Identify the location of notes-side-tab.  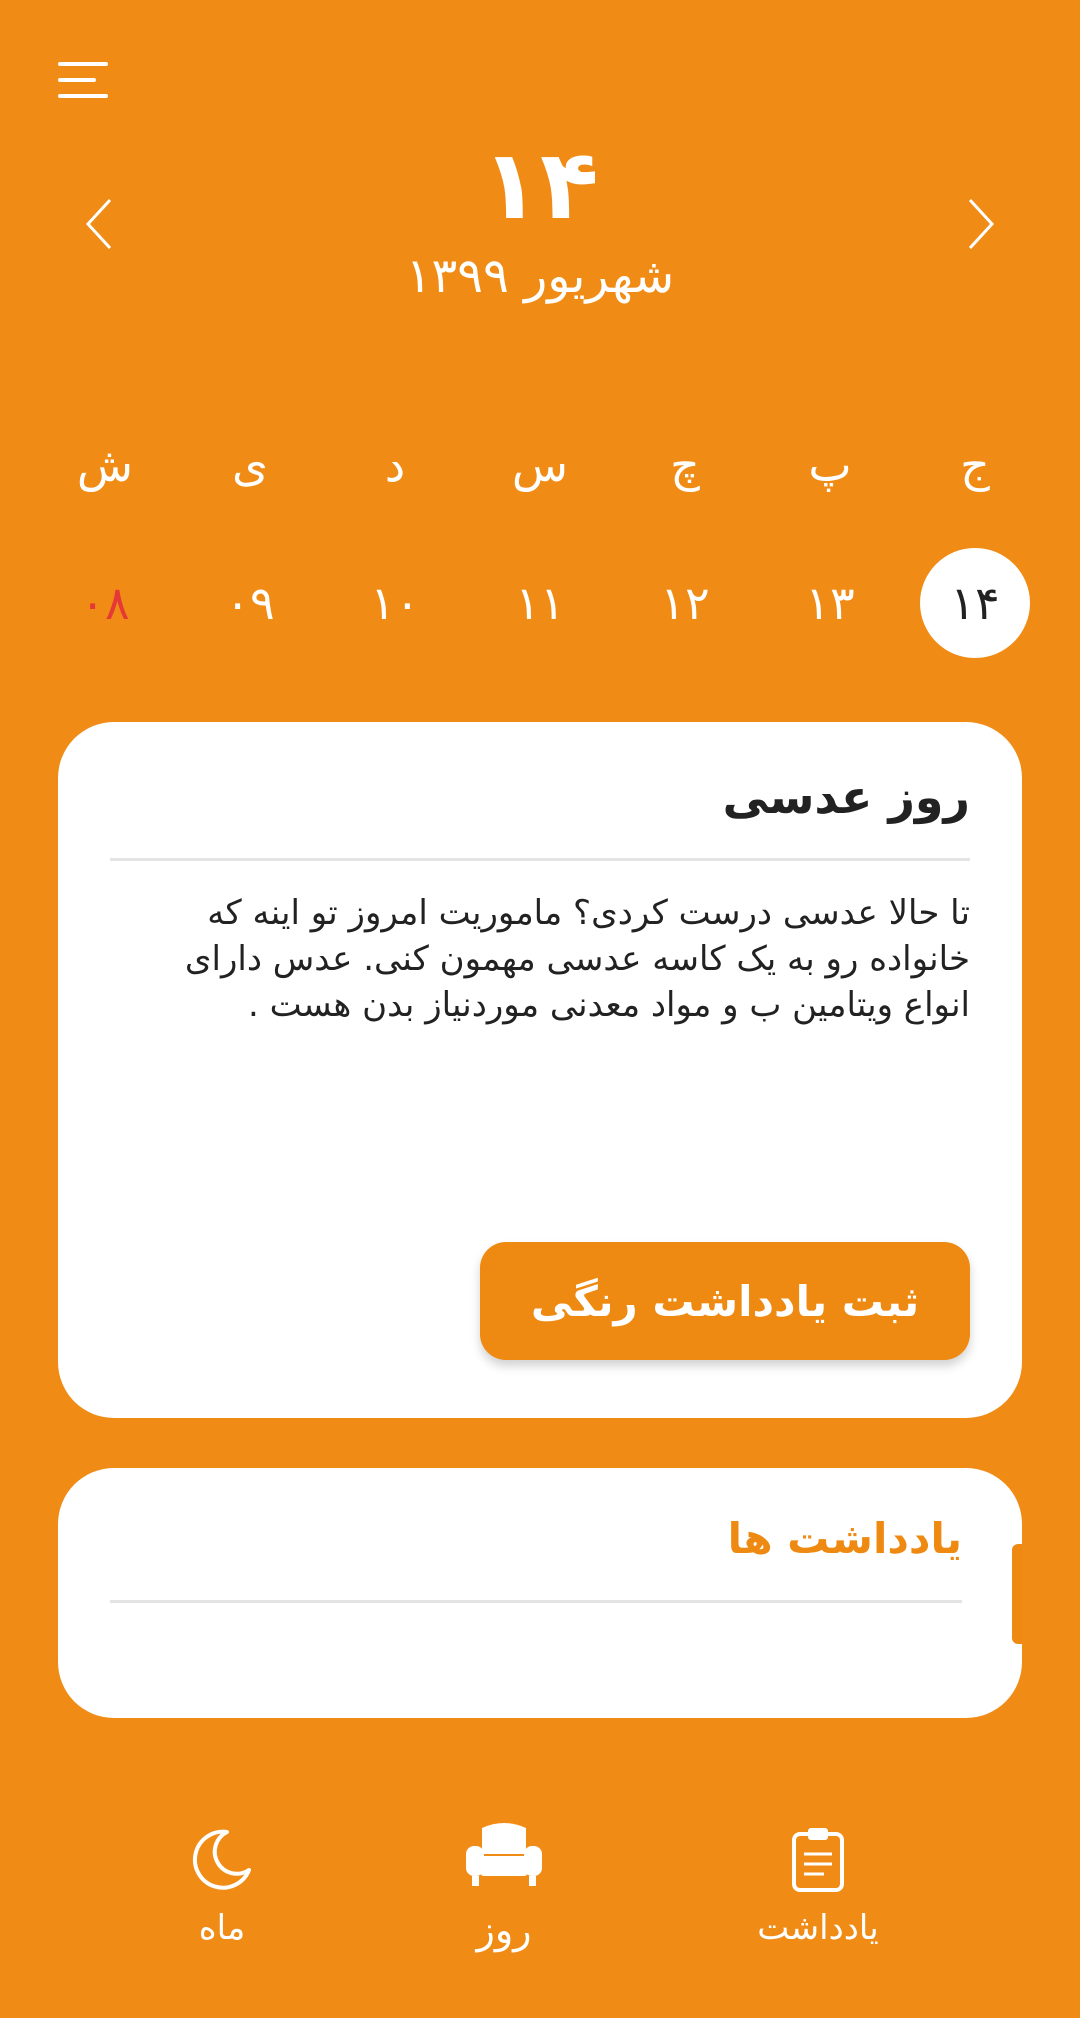
(1017, 1594).